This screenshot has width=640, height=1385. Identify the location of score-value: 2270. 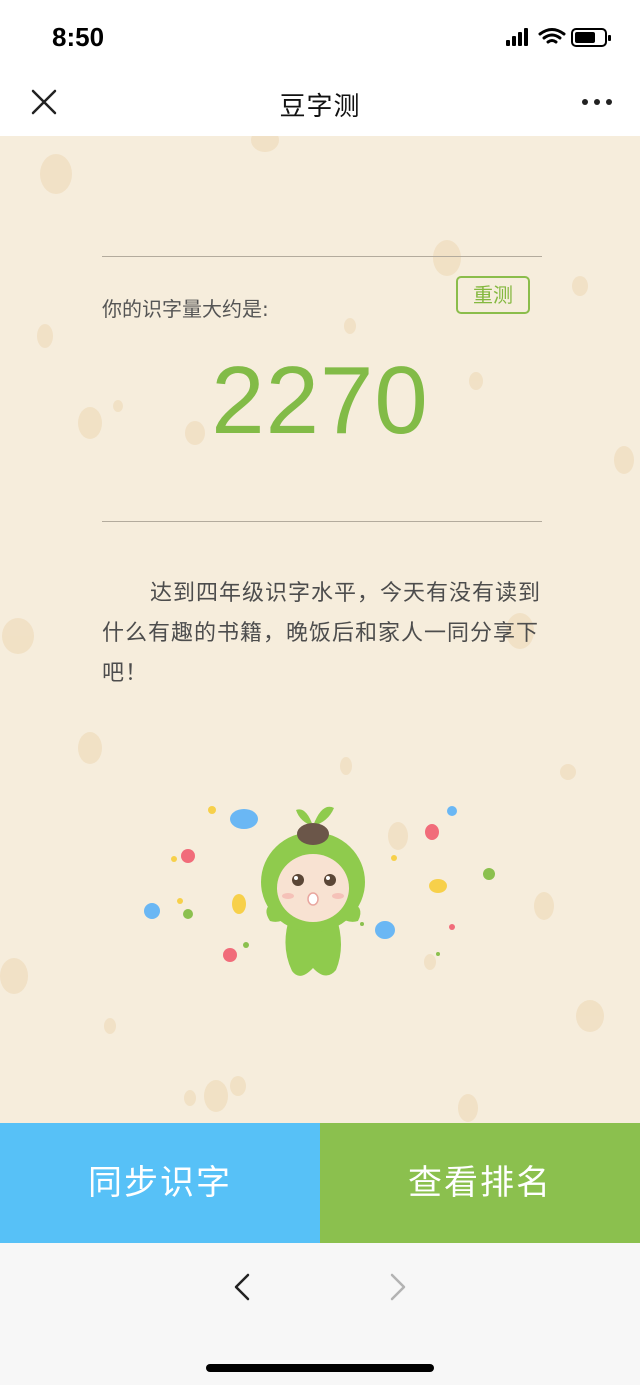
(320, 400).